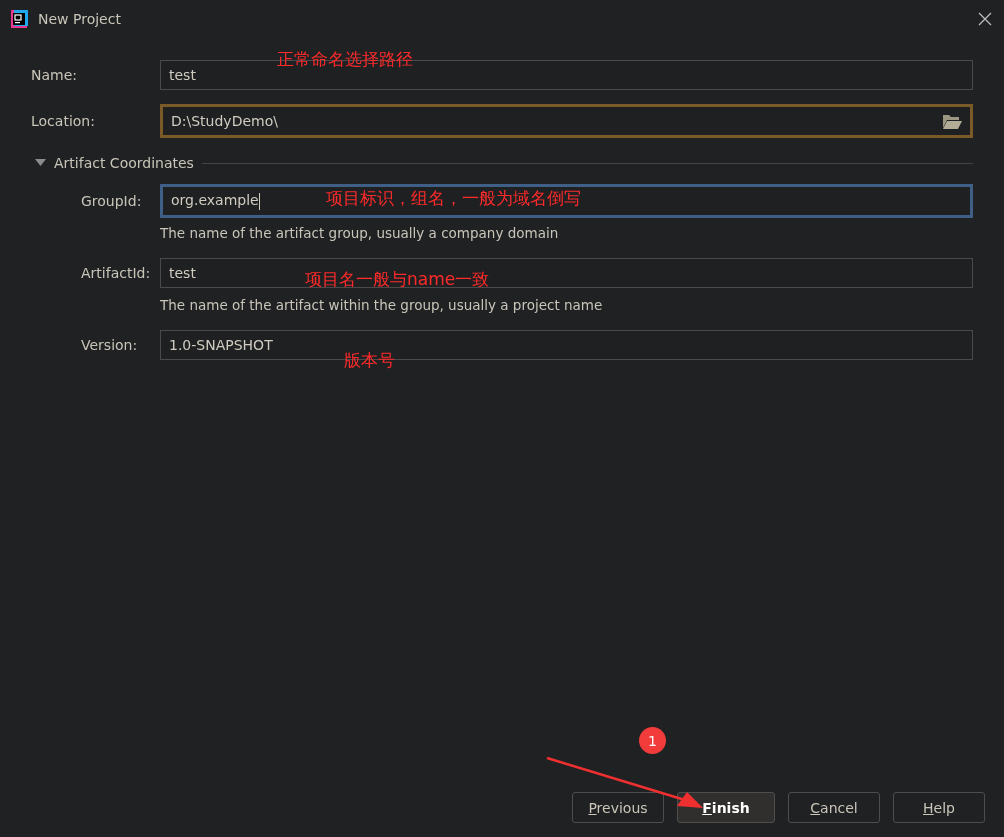 This screenshot has width=1004, height=837. Describe the element at coordinates (80, 18) in the screenshot. I see `window-title: New Project` at that location.